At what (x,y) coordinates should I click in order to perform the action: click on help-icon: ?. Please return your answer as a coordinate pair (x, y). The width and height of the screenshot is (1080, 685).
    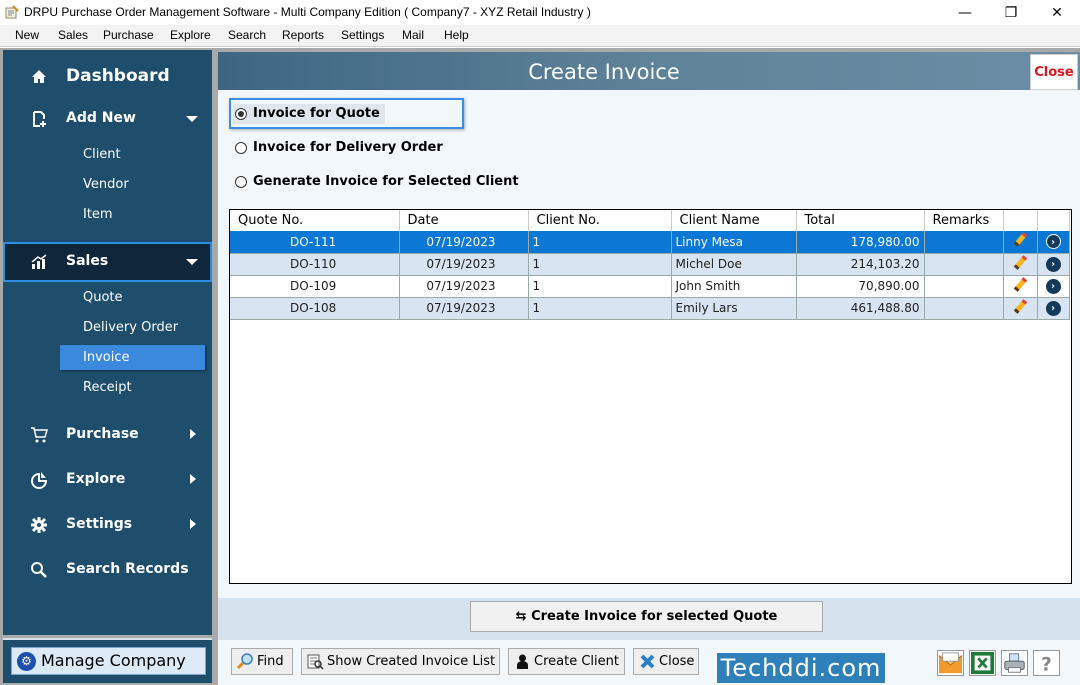
    Looking at the image, I should click on (1046, 663).